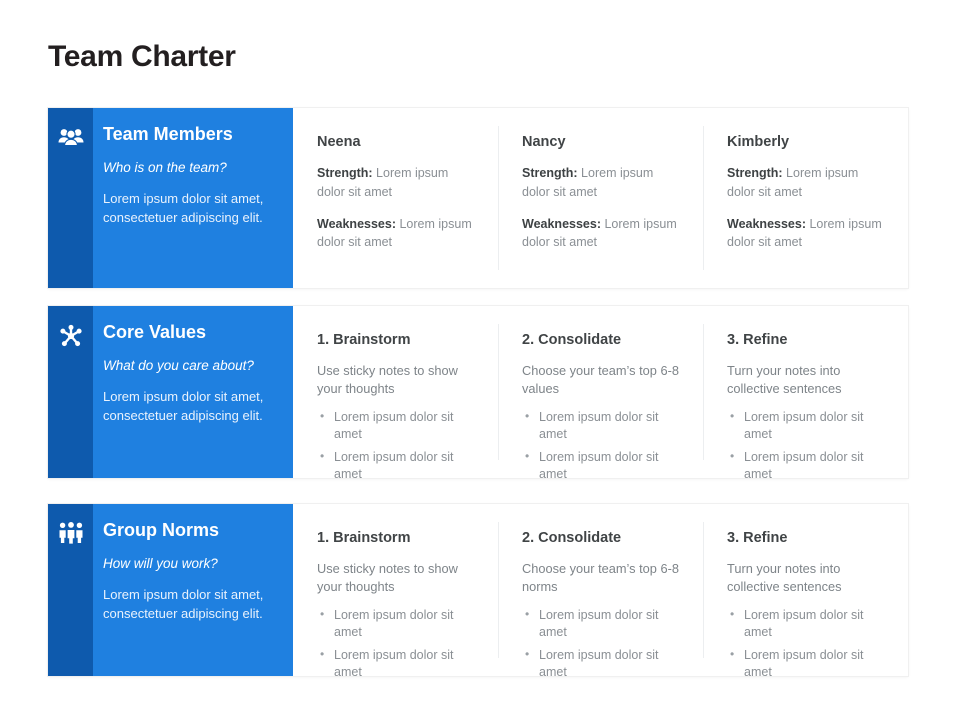 The width and height of the screenshot is (960, 720). What do you see at coordinates (71, 136) in the screenshot?
I see `team-people-icon` at bounding box center [71, 136].